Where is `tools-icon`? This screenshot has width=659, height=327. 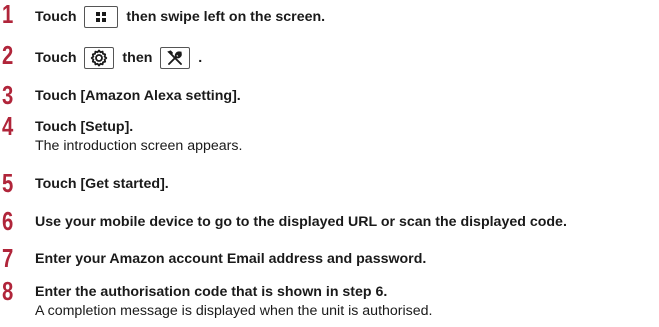
tools-icon is located at coordinates (175, 58).